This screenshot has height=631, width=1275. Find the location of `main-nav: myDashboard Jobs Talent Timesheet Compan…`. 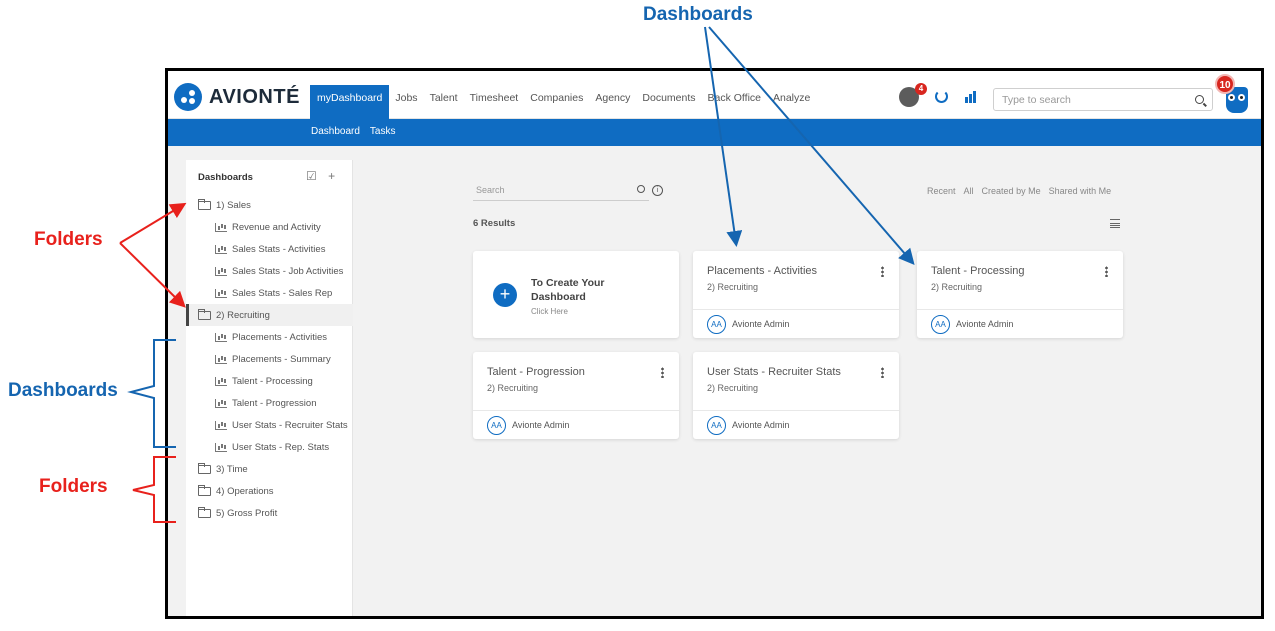

main-nav: myDashboard Jobs Talent Timesheet Compan… is located at coordinates (563, 102).